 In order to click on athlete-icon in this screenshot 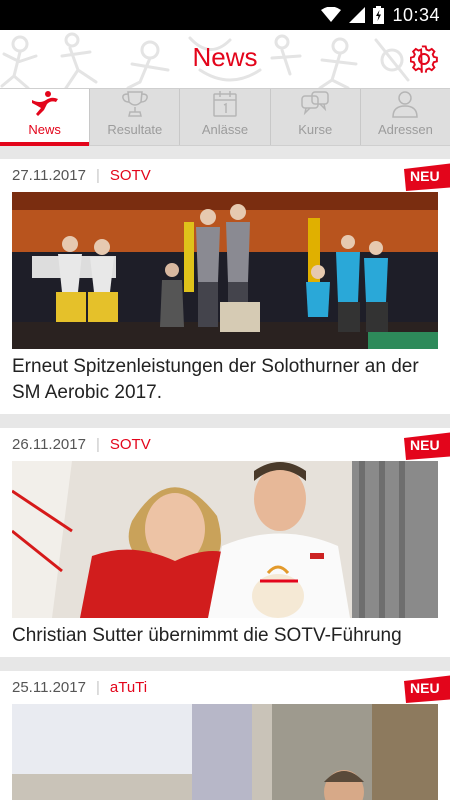, I will do `click(44, 103)`.